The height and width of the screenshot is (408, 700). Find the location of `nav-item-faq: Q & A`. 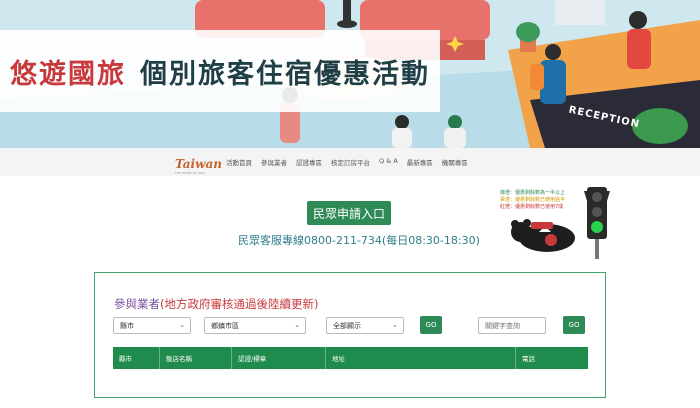

nav-item-faq: Q & A is located at coordinates (388, 162).